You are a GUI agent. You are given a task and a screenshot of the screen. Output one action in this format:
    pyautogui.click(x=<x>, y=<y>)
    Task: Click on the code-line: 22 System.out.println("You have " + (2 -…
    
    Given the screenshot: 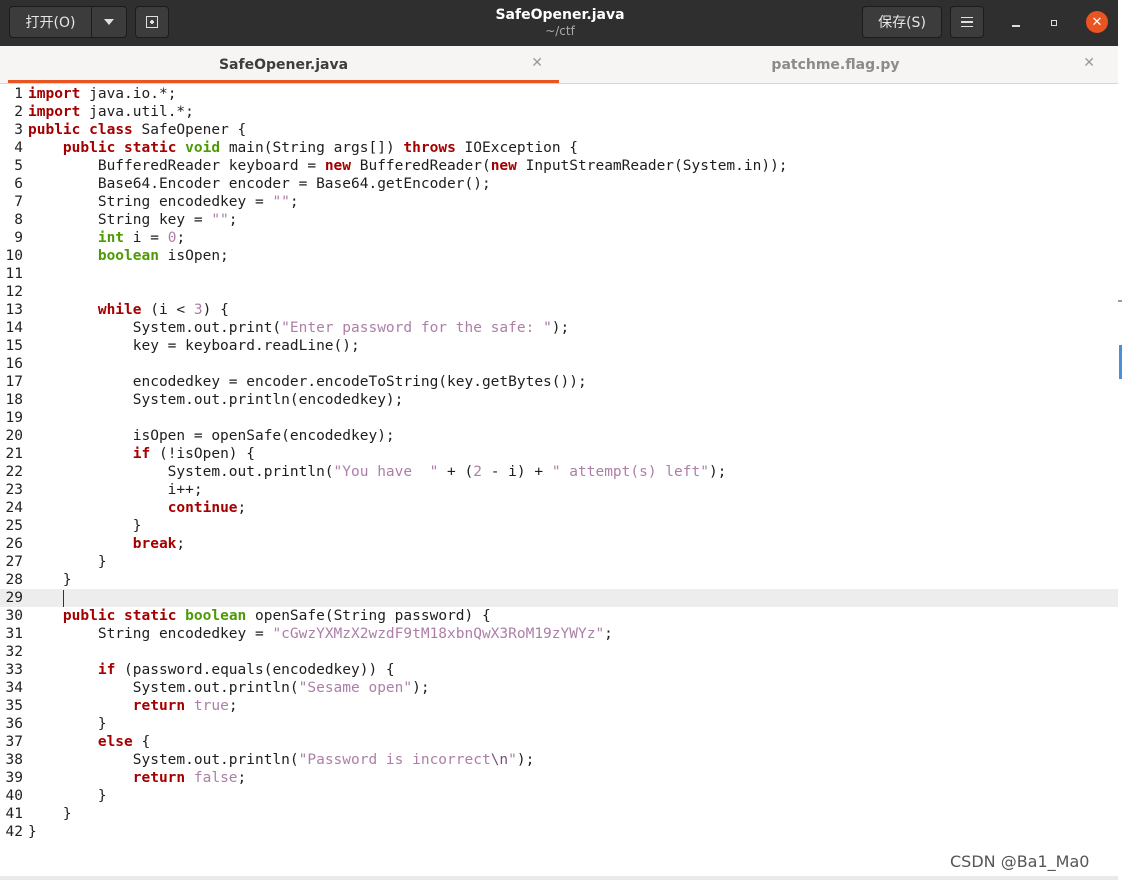 What is the action you would take?
    pyautogui.click(x=559, y=472)
    